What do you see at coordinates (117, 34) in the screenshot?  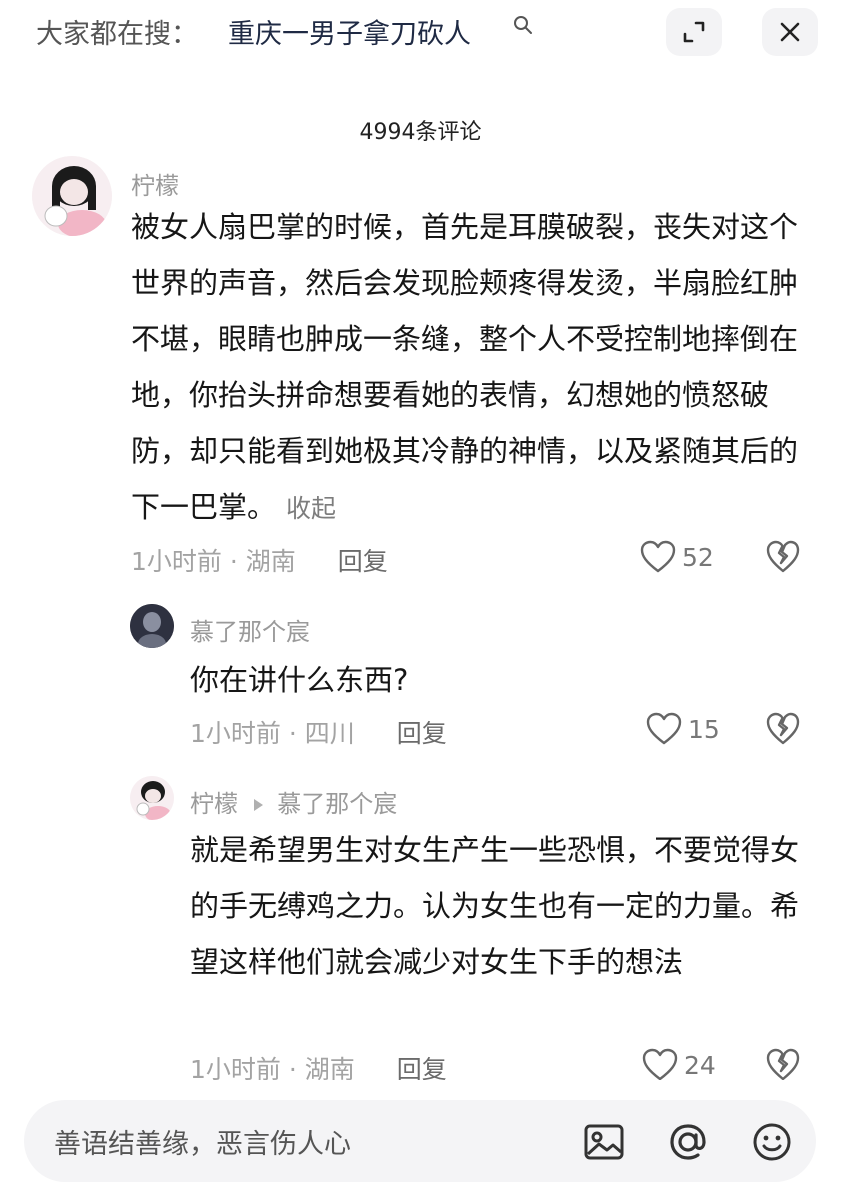 I see `trending-search-prefix: 大家都在搜：` at bounding box center [117, 34].